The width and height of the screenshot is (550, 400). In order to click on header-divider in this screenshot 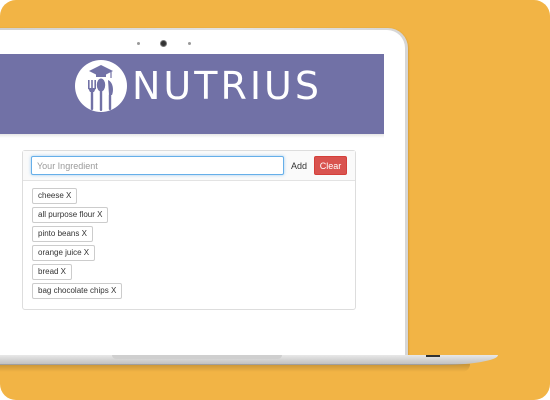, I will do `click(192, 136)`.